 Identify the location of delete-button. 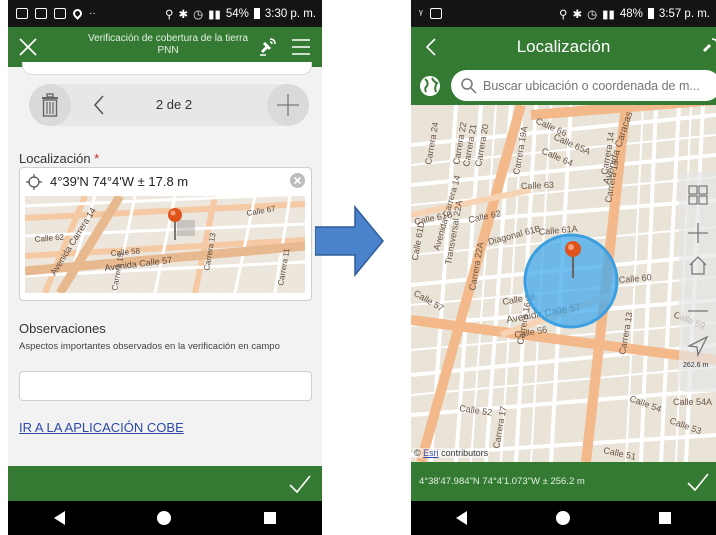
(50, 105).